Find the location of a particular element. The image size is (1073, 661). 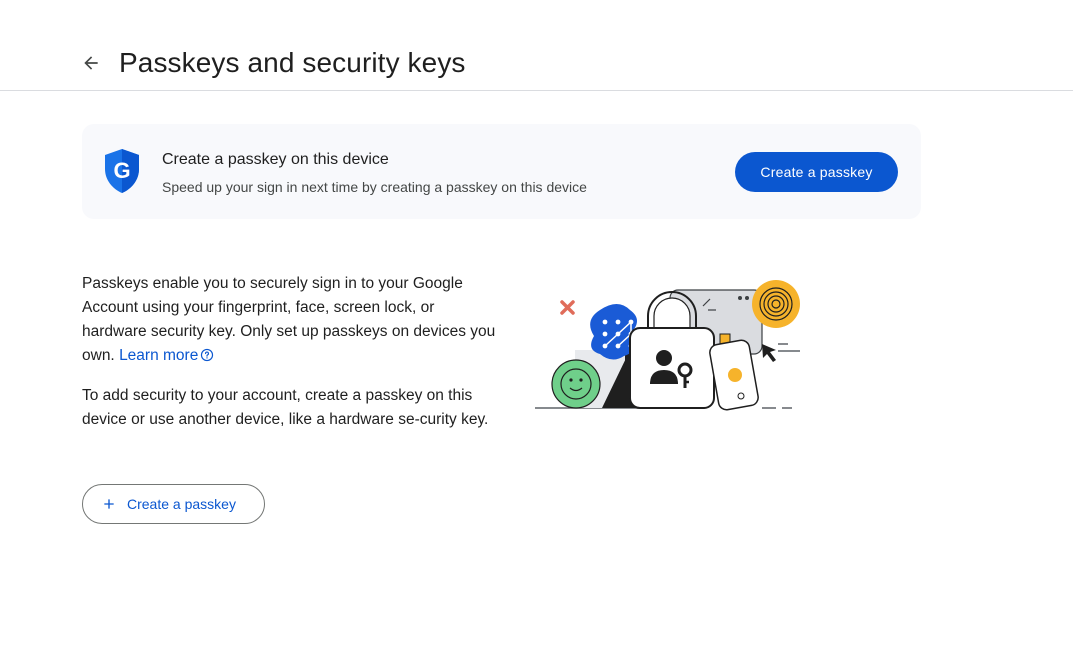

promo-title: Create a passkey on this device is located at coordinates (275, 159).